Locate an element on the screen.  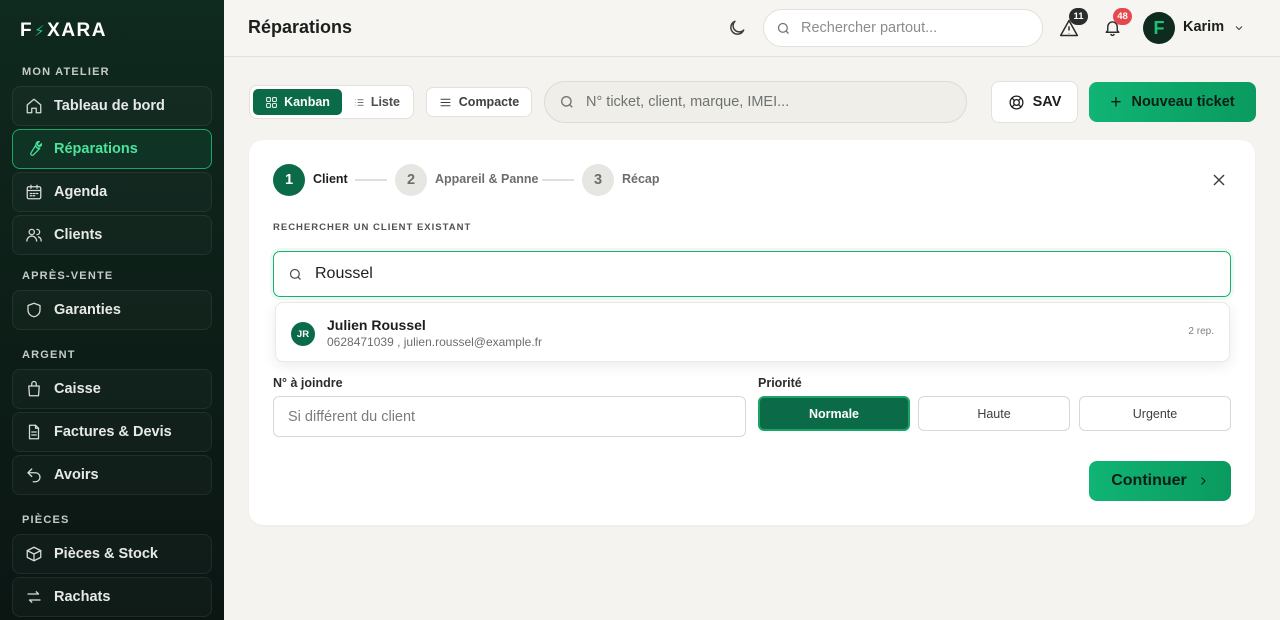
client-contact: 0628471039 , julien.roussel@example.fr is located at coordinates (434, 342).